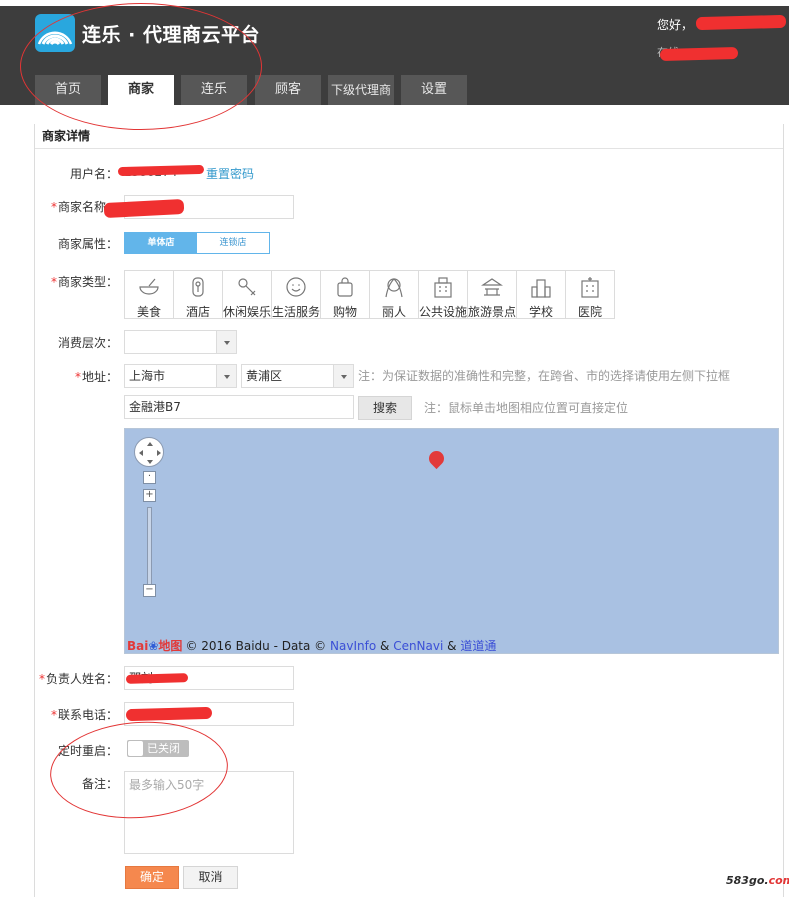 The width and height of the screenshot is (789, 897). What do you see at coordinates (149, 495) in the screenshot?
I see `zoom-in-button: +` at bounding box center [149, 495].